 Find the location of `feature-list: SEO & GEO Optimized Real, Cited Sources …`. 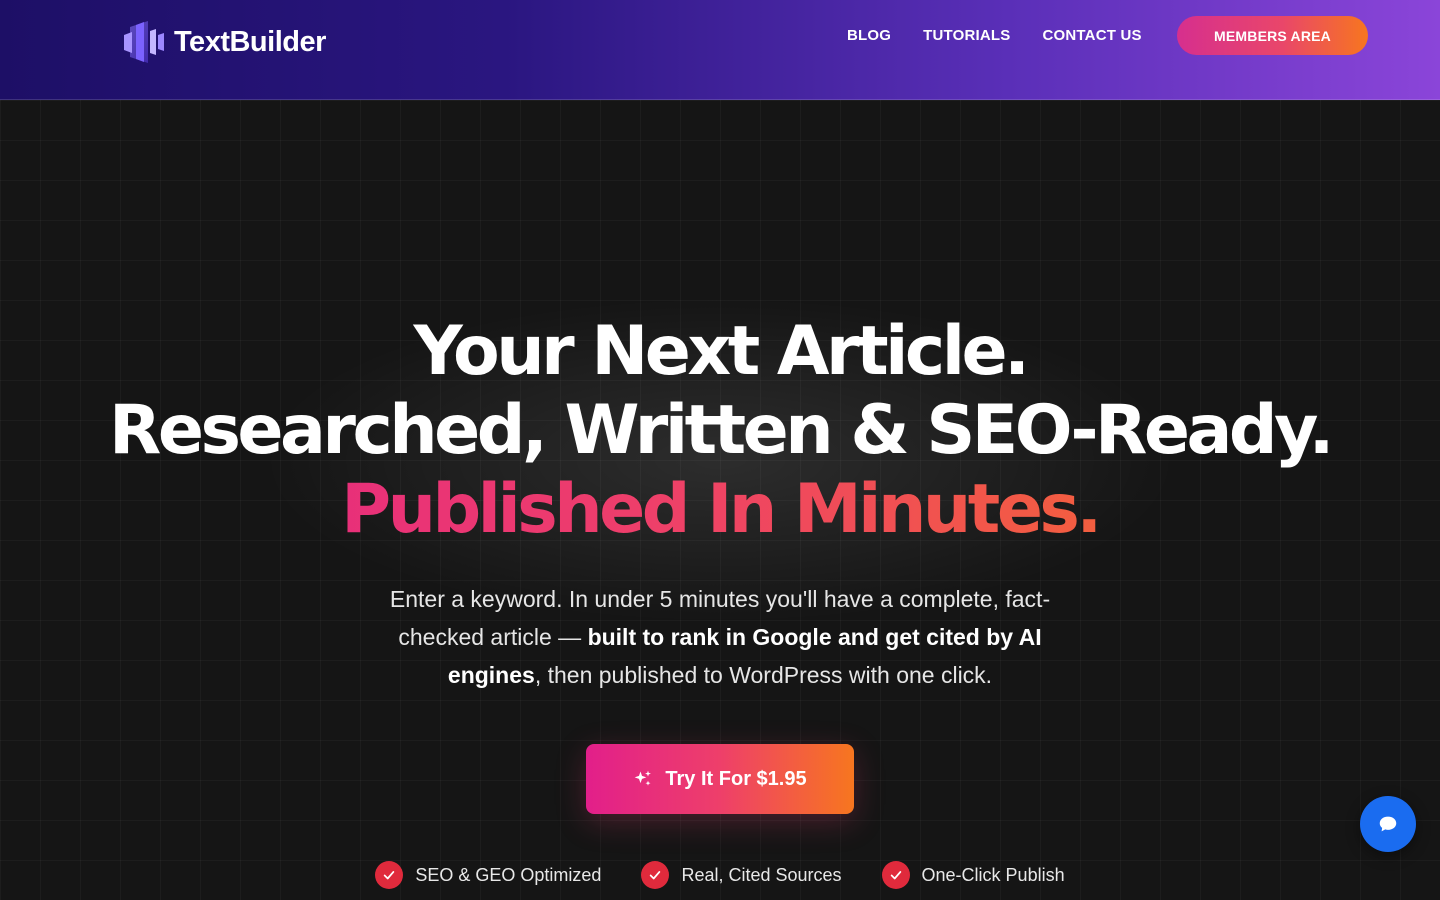

feature-list: SEO & GEO Optimized Real, Cited Sources … is located at coordinates (720, 875).